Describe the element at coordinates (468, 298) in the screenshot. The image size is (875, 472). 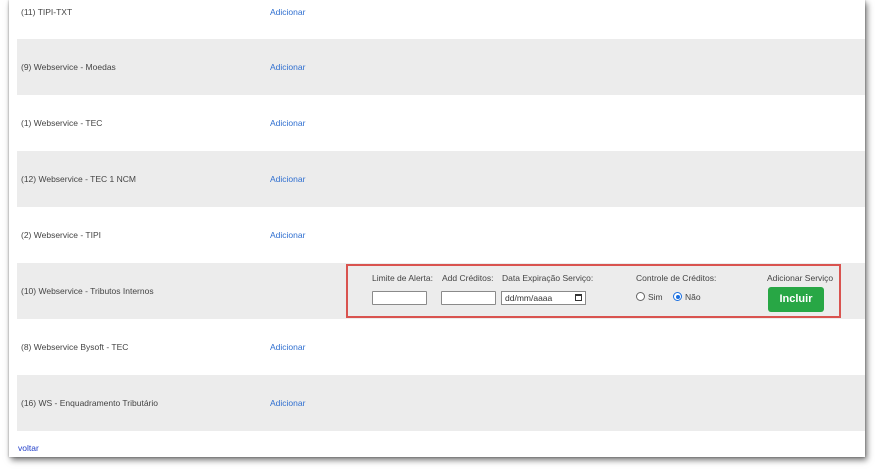
I see `add-creditos-input` at that location.